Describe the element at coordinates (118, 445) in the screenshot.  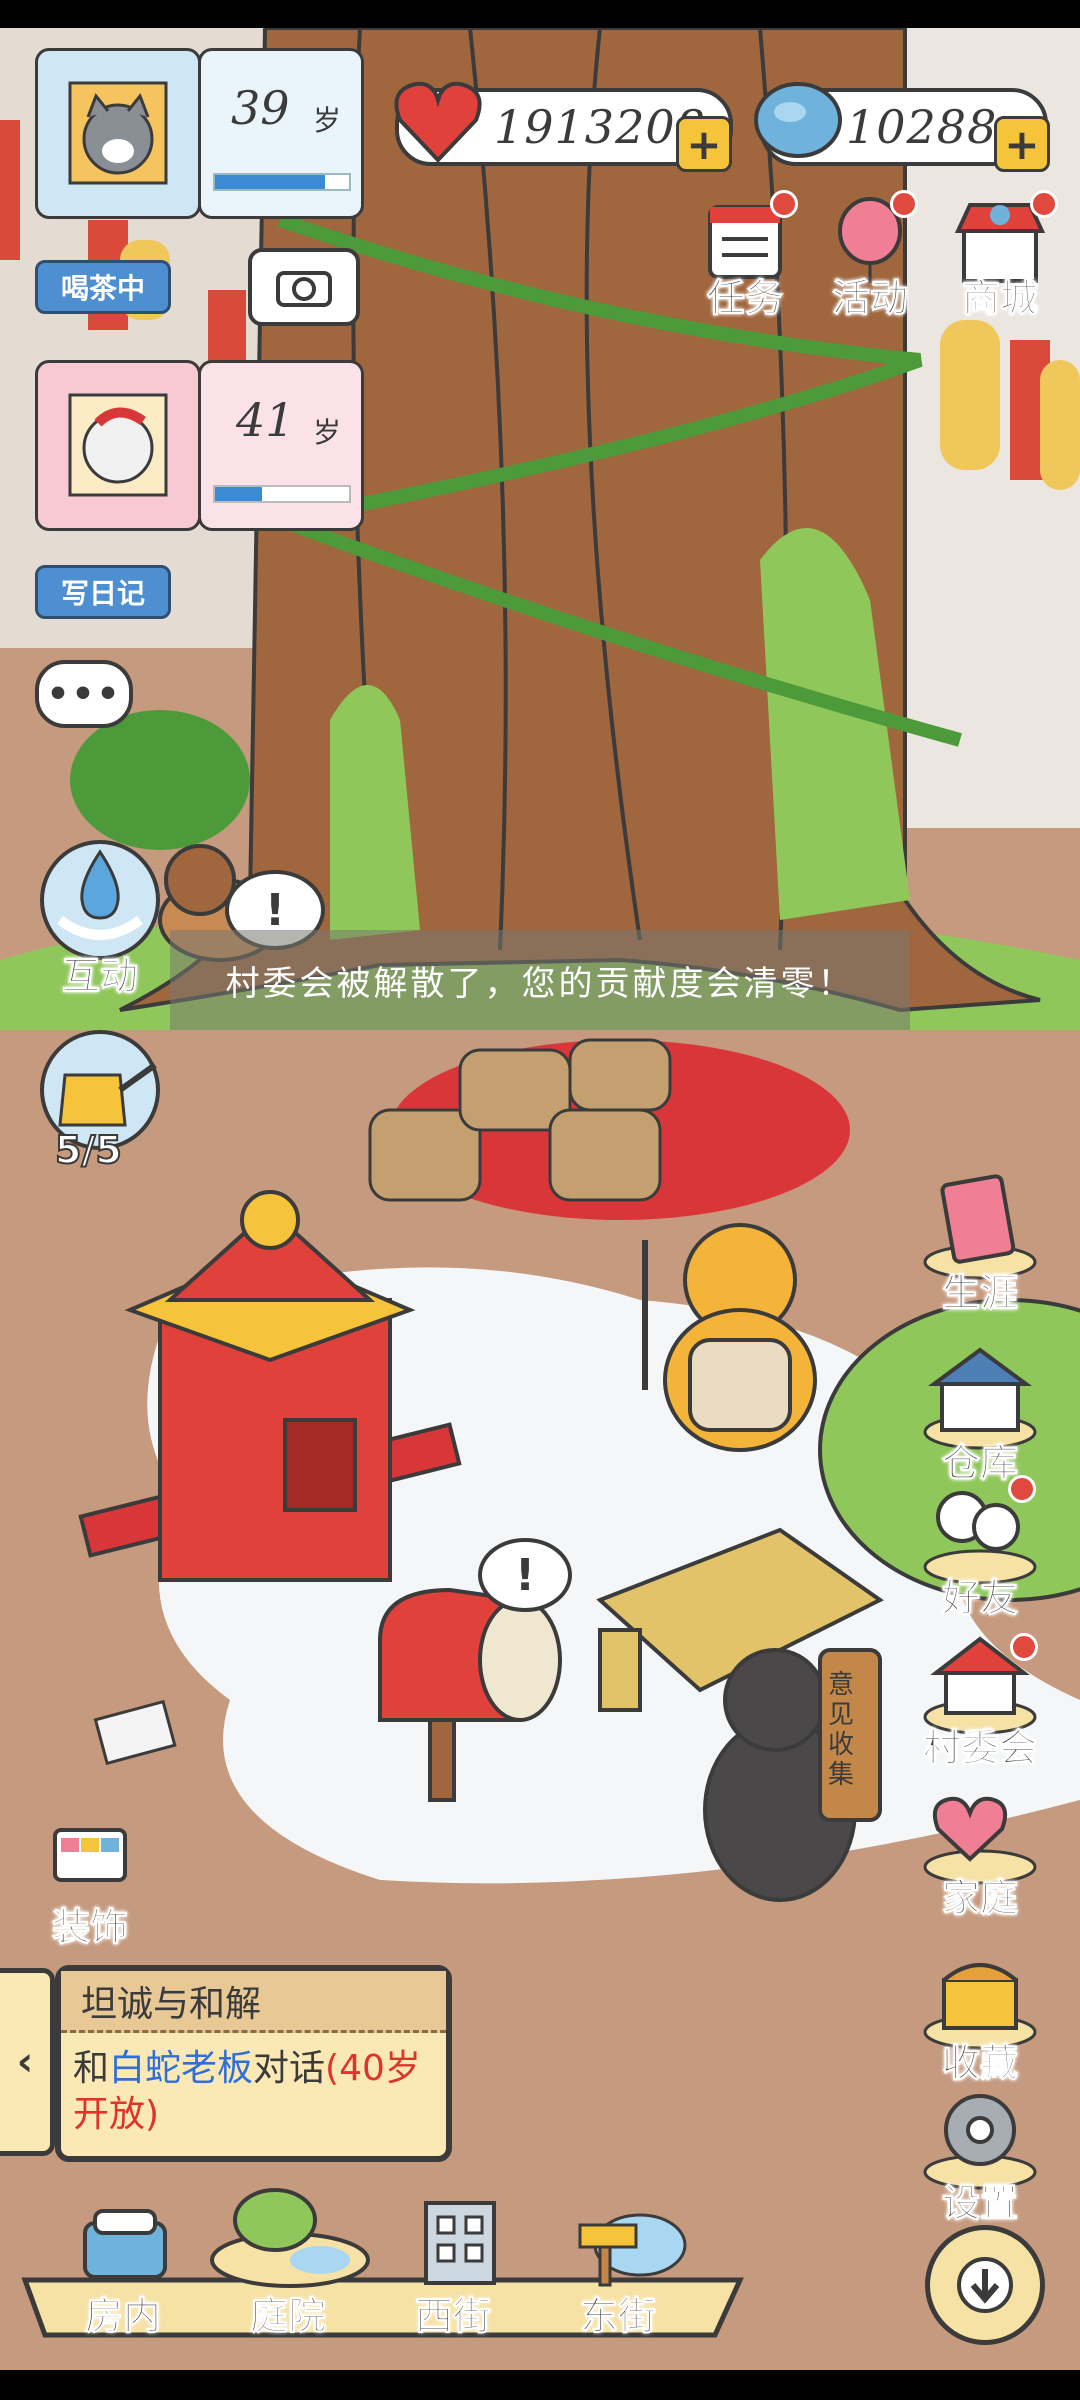
I see `fox-avatar` at that location.